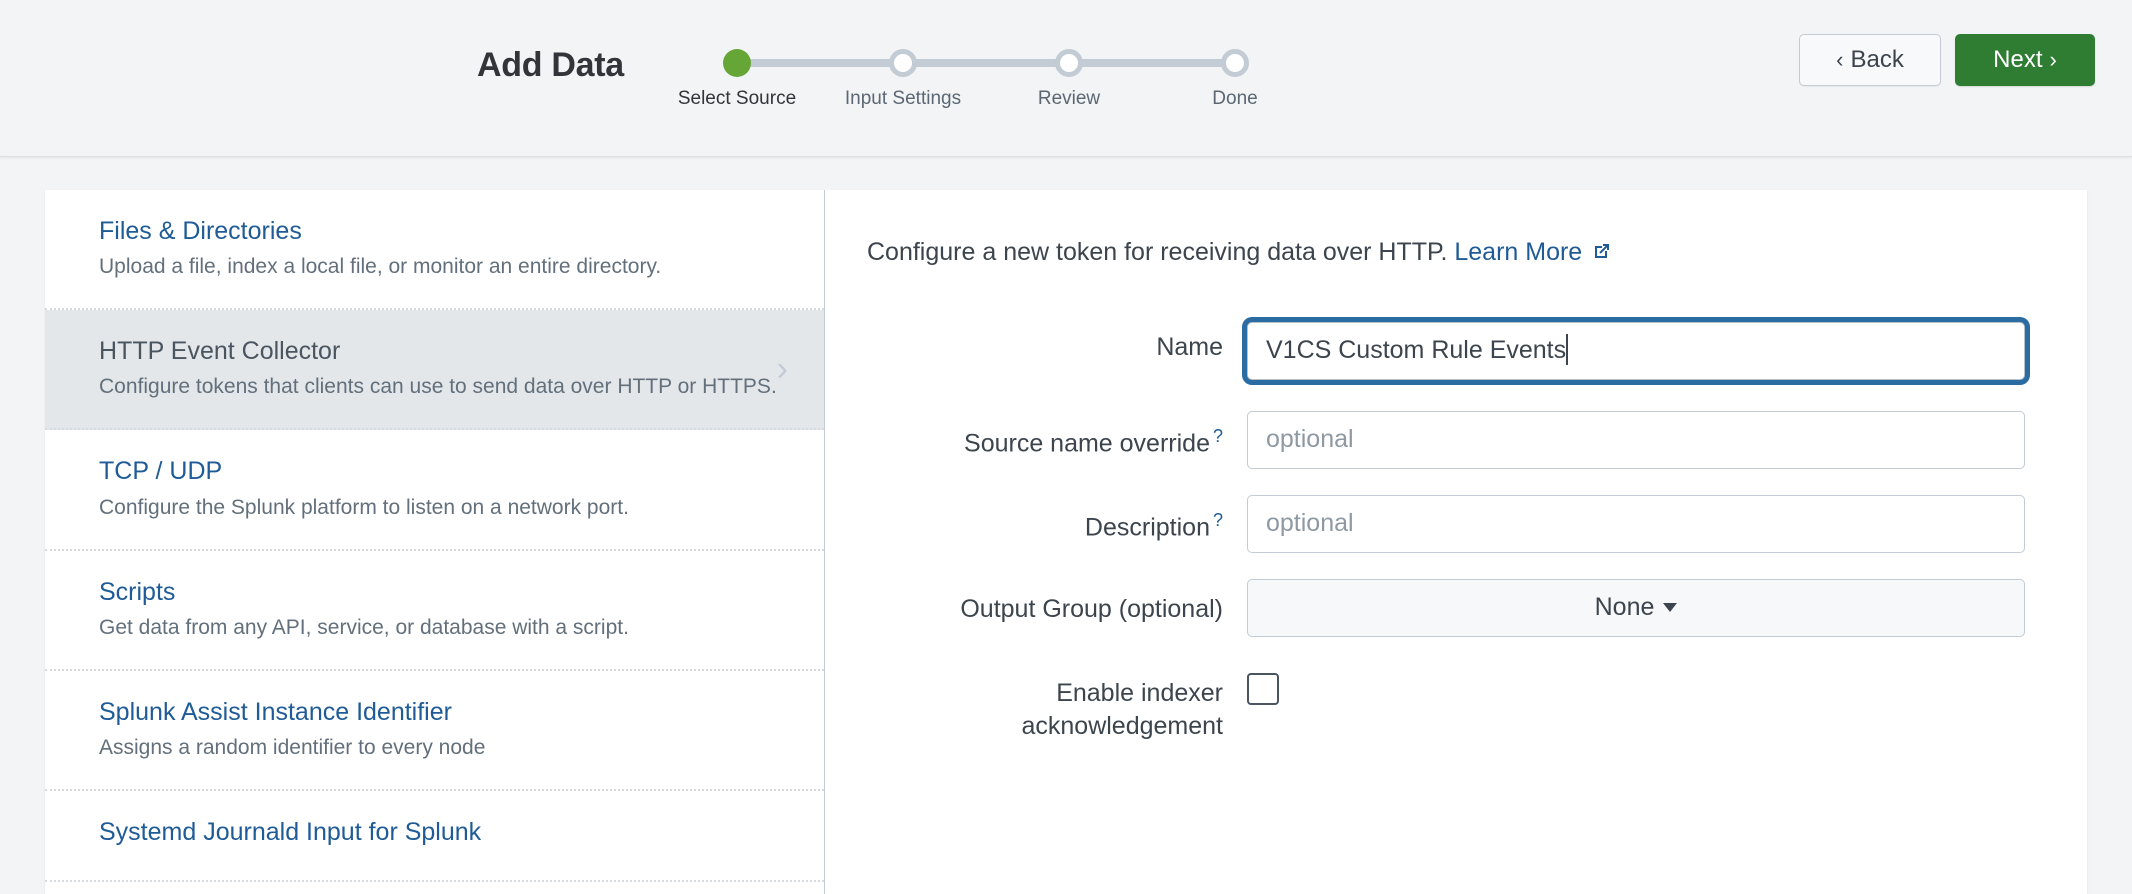 The height and width of the screenshot is (894, 2132). Describe the element at coordinates (1069, 98) in the screenshot. I see `step-label: Review` at that location.